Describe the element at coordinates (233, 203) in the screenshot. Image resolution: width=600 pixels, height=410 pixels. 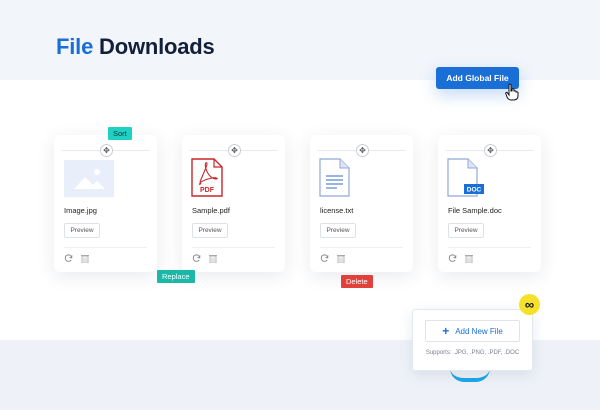
I see `file-card-pdf: ✥ PDF Sample.pdf Preview` at that location.